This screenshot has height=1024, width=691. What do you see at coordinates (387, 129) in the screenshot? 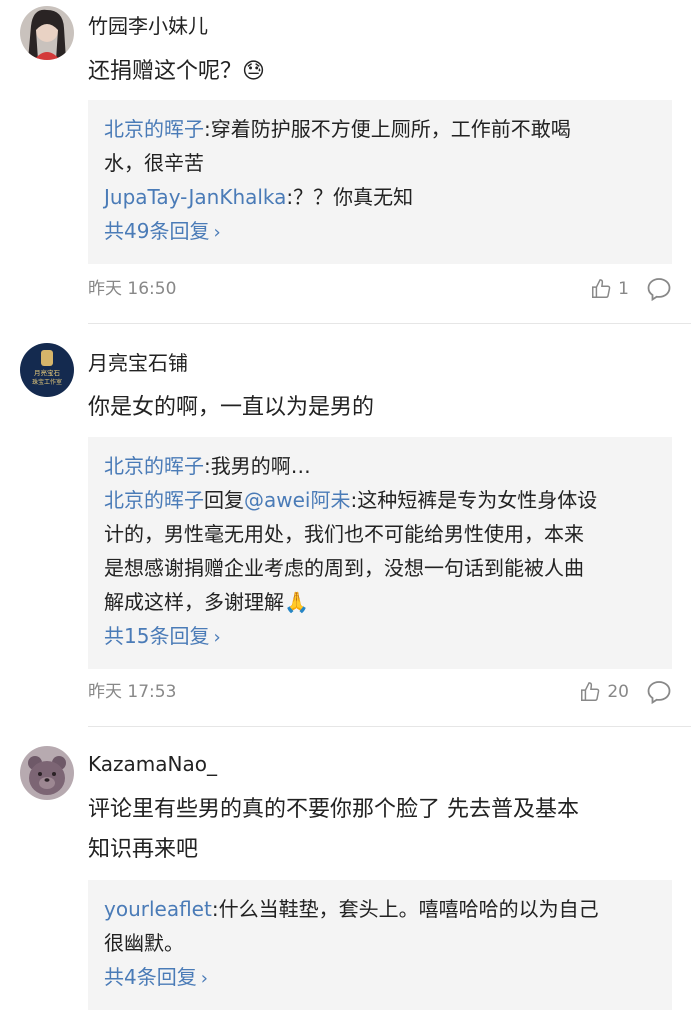
I see `reply-text: :穿着防护服不方便上厕所，工作前不敢喝` at bounding box center [387, 129].